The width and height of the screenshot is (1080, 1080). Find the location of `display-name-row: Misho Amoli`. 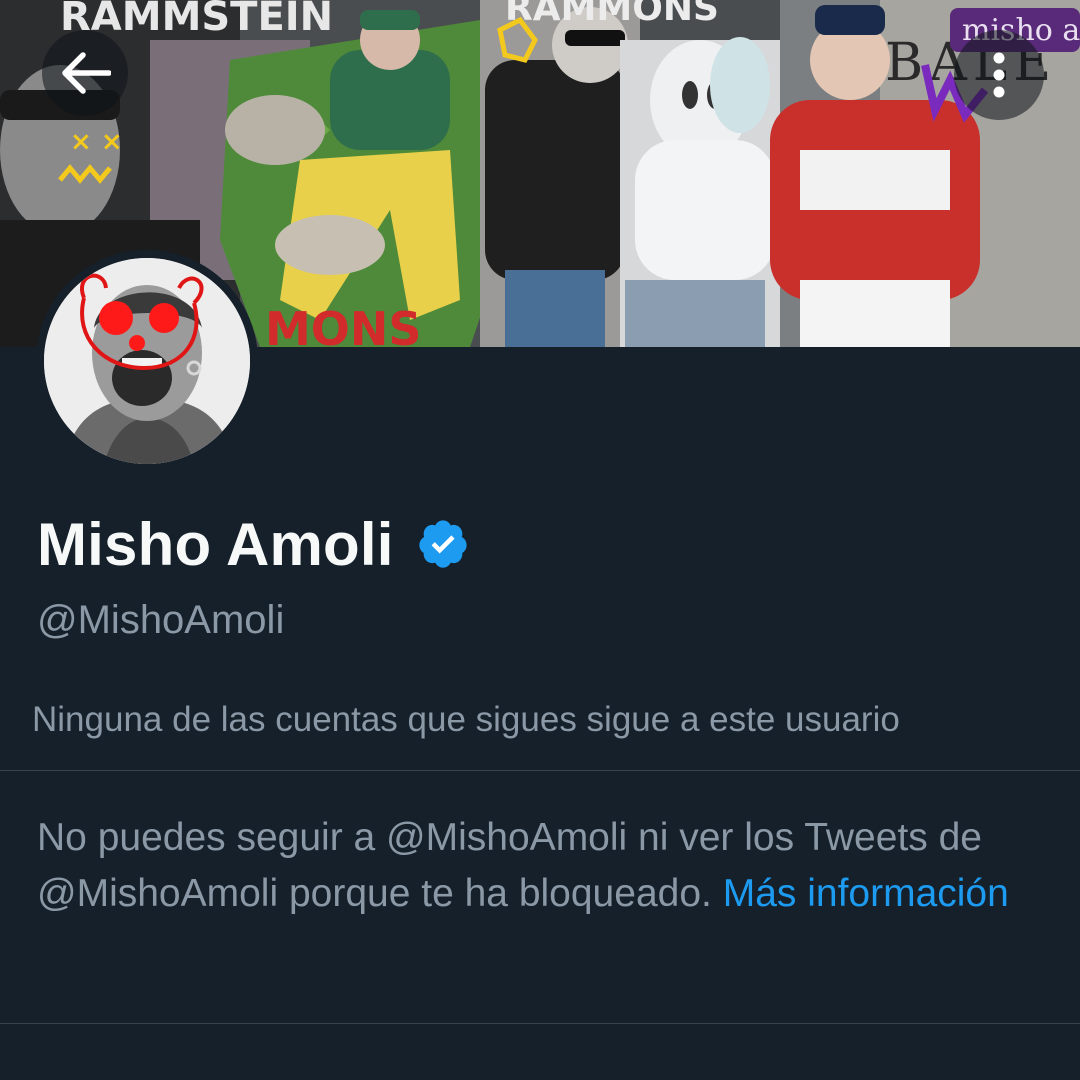

display-name-row: Misho Amoli is located at coordinates (253, 544).